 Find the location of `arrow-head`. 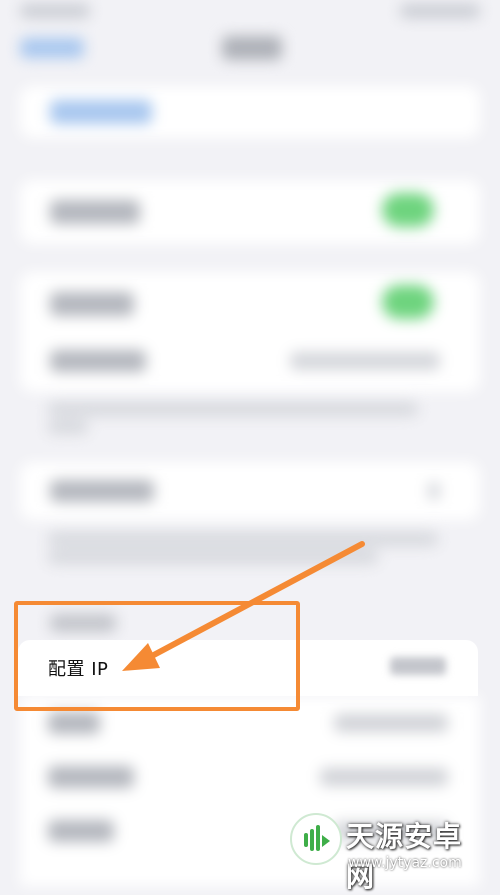

arrow-head is located at coordinates (141, 657).